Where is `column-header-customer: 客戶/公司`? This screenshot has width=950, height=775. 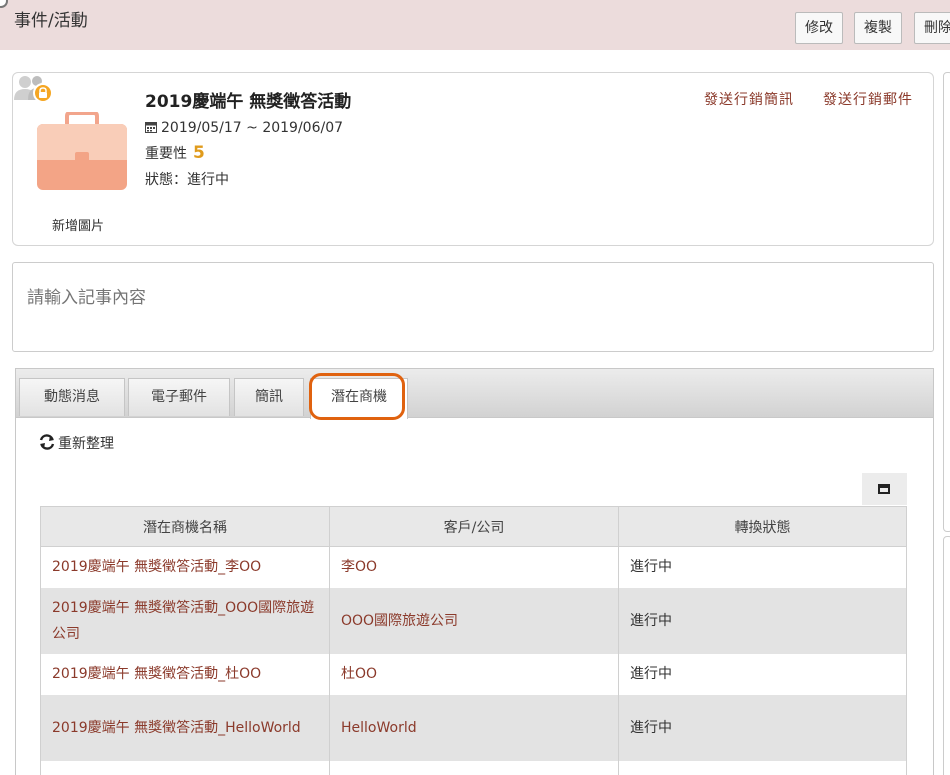 column-header-customer: 客戶/公司 is located at coordinates (474, 526).